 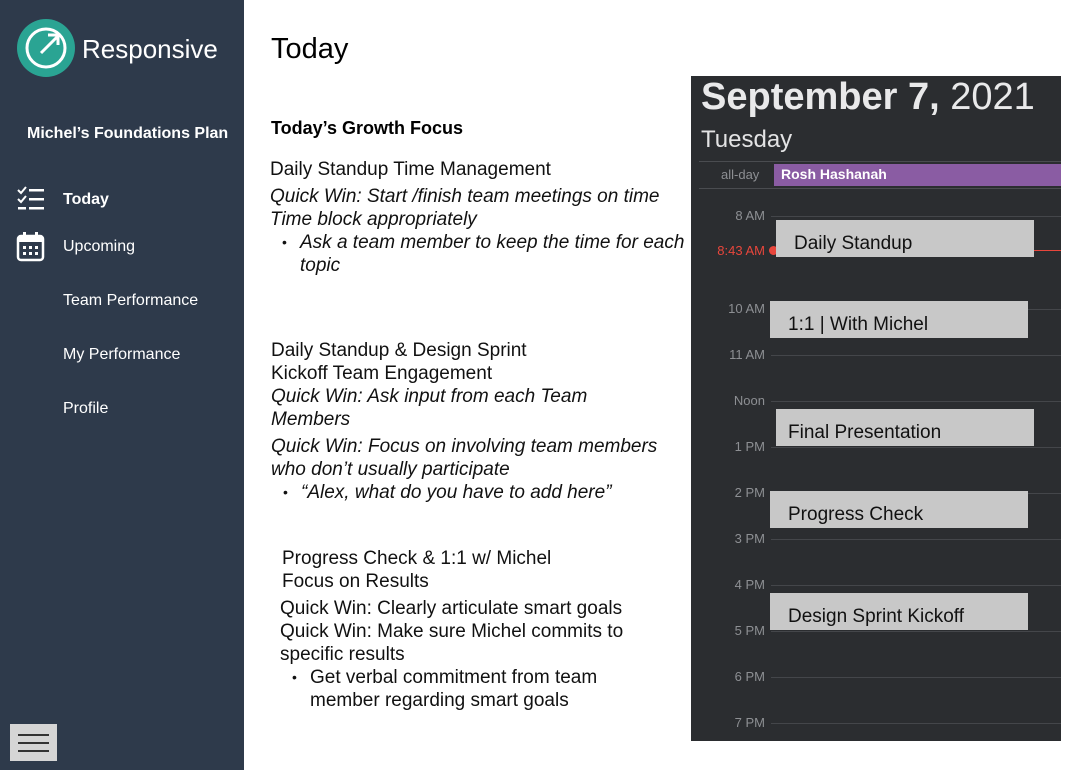 I want to click on hour-label: 6 PM, so click(x=749, y=676).